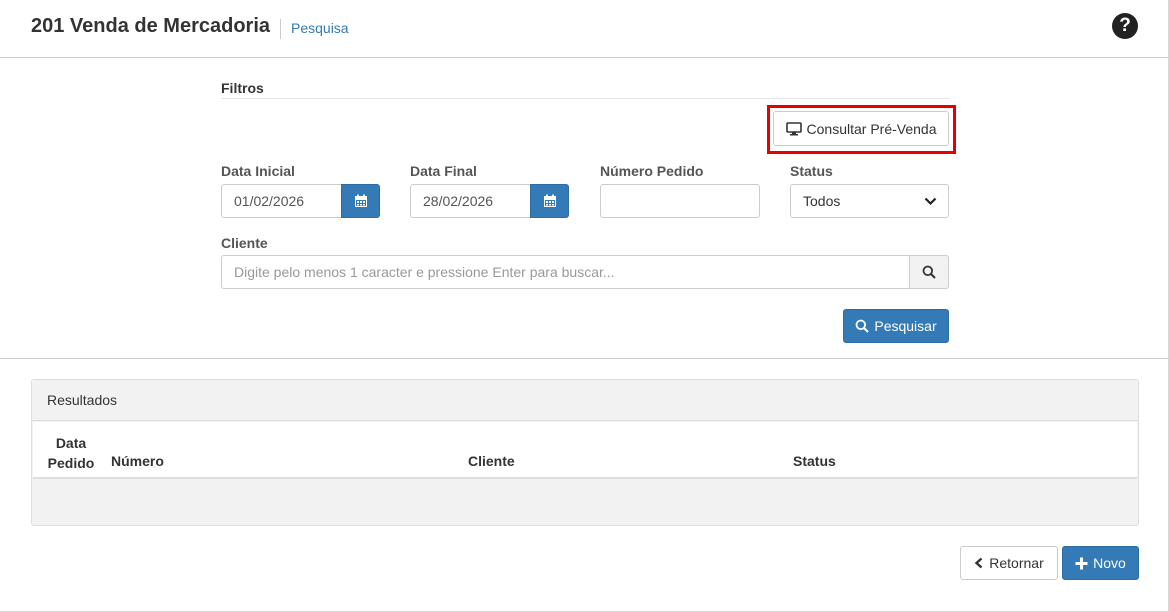 The height and width of the screenshot is (612, 1169). I want to click on column-header-cliente: Cliente, so click(491, 461).